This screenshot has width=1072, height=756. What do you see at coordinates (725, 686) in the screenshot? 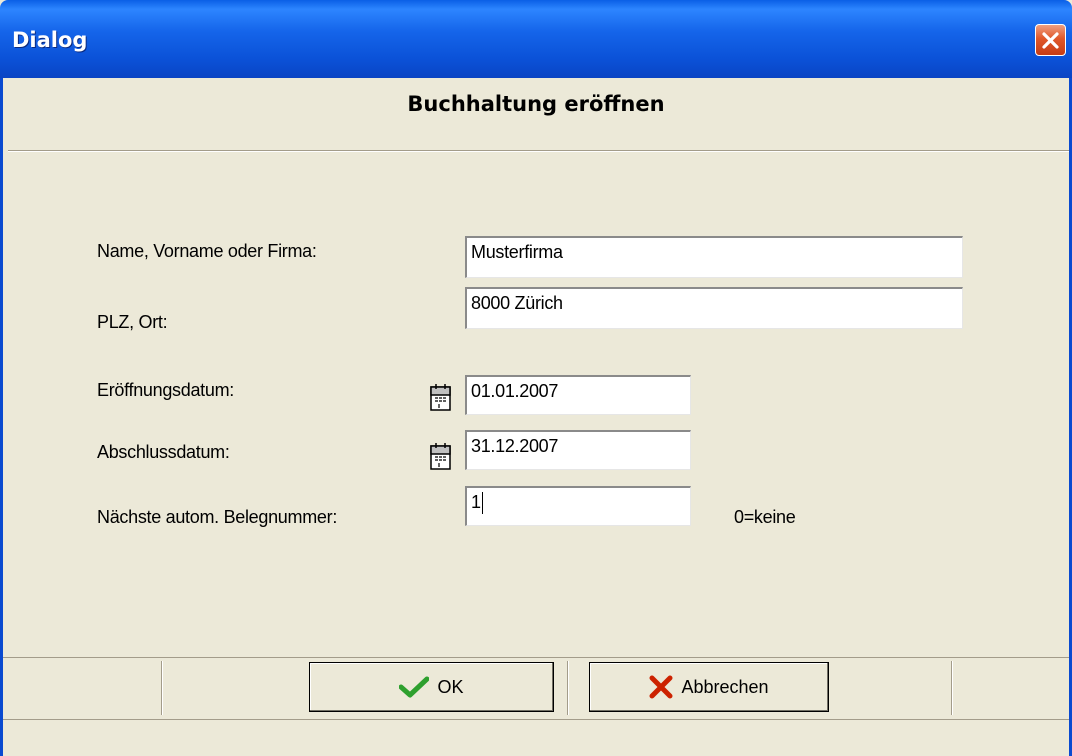
I see `cancel-button-label: Abbrechen` at bounding box center [725, 686].